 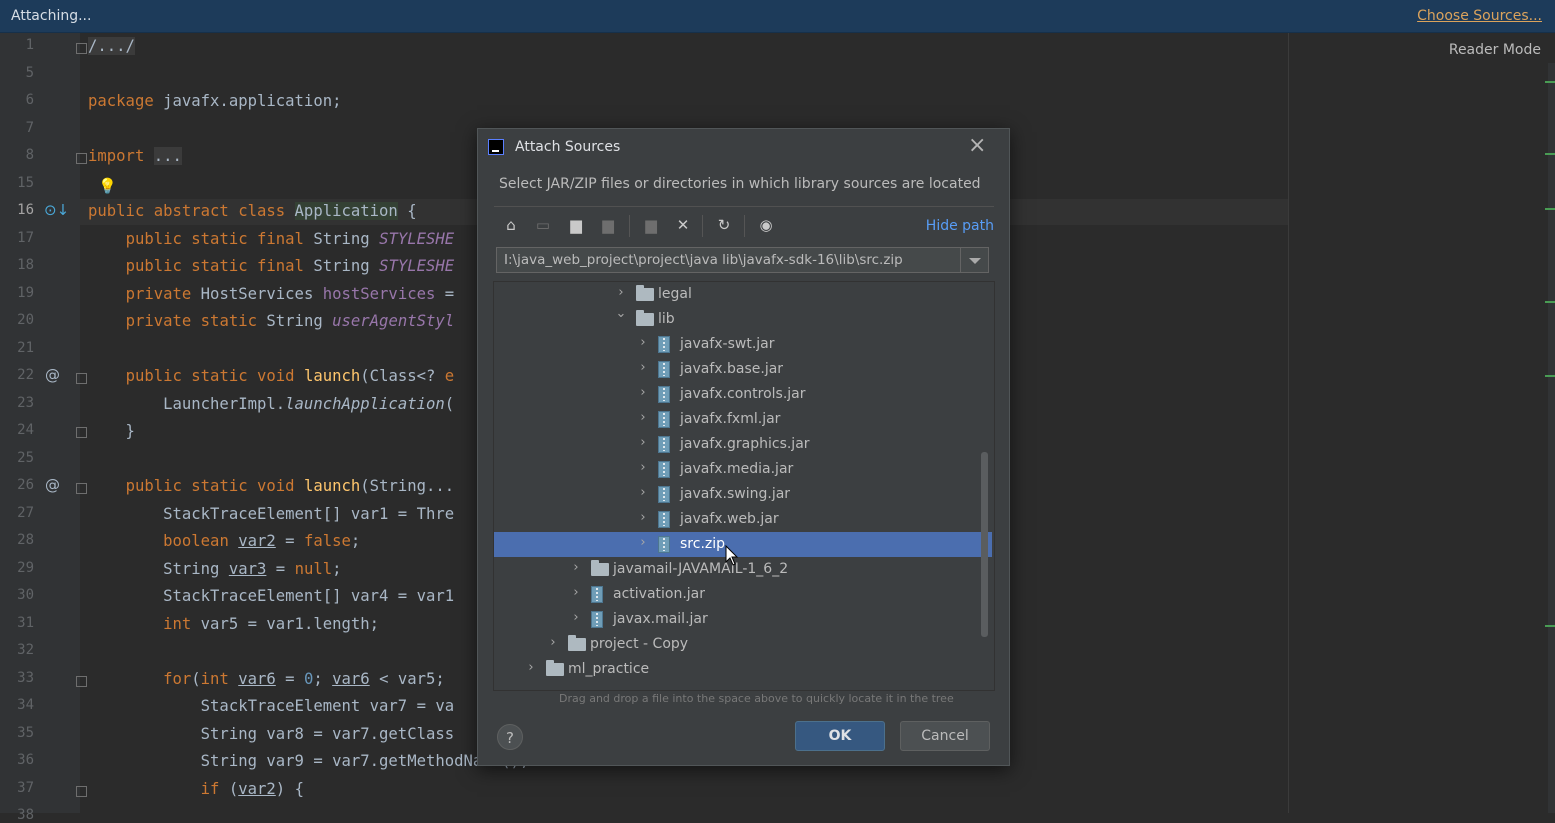 I want to click on line-number: 37, so click(x=17, y=788).